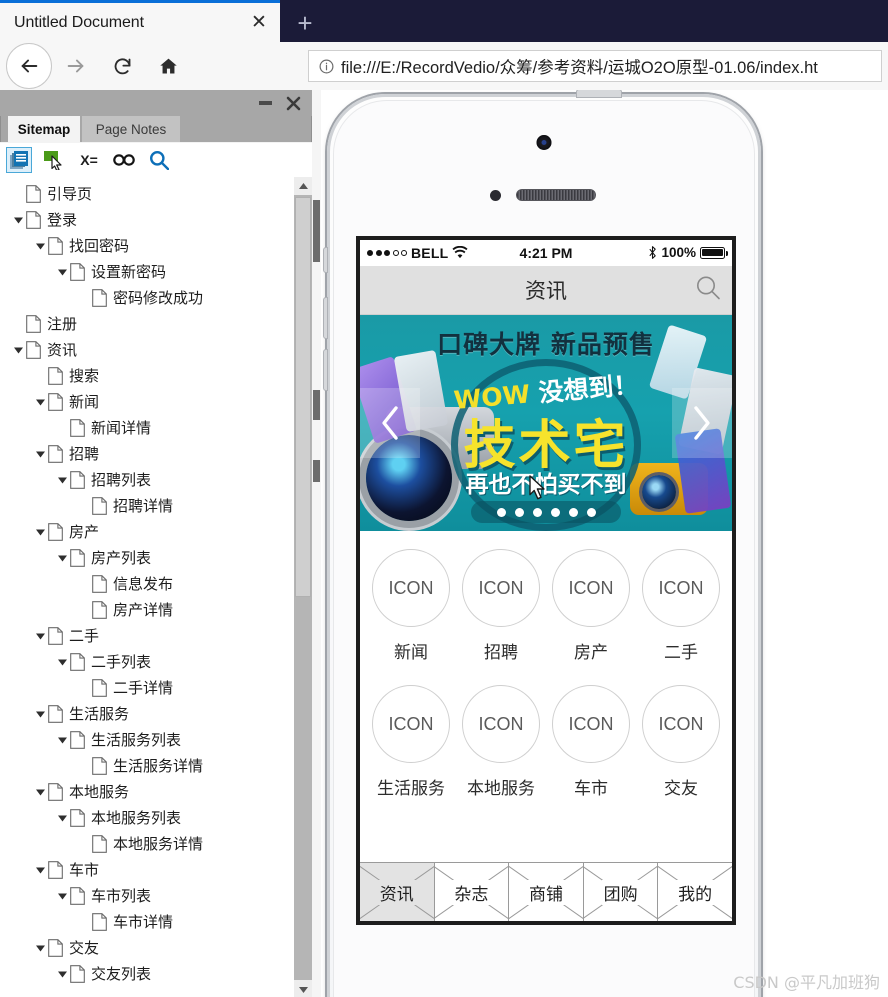 This screenshot has width=888, height=997. I want to click on tab-shops: 商铺, so click(546, 892).